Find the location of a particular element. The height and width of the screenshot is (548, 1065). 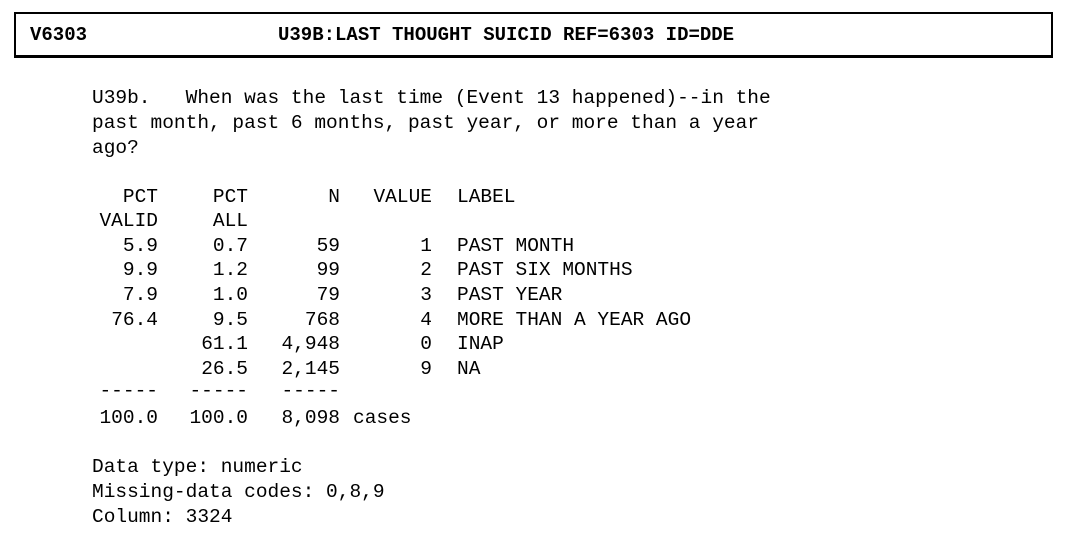

pct-all-cell: 9.5 is located at coordinates (230, 320).